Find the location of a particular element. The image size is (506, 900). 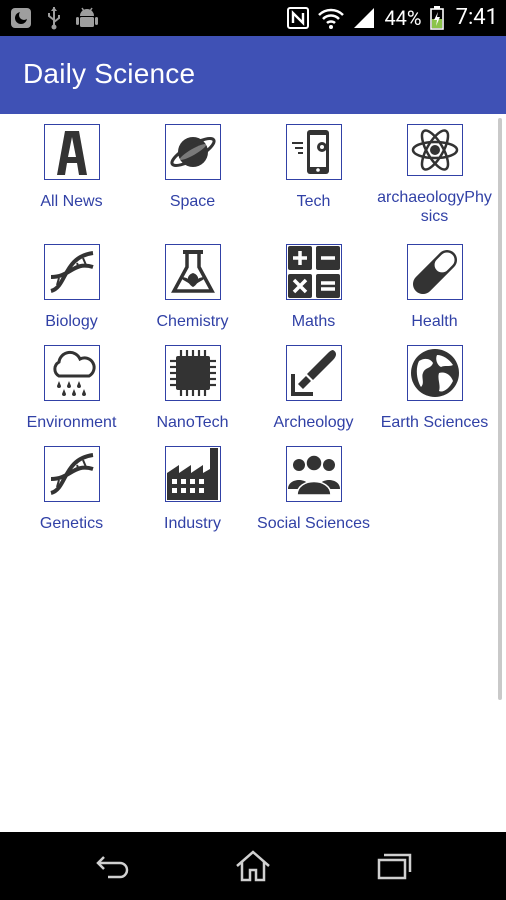

battery-percent: 44% is located at coordinates (403, 18).